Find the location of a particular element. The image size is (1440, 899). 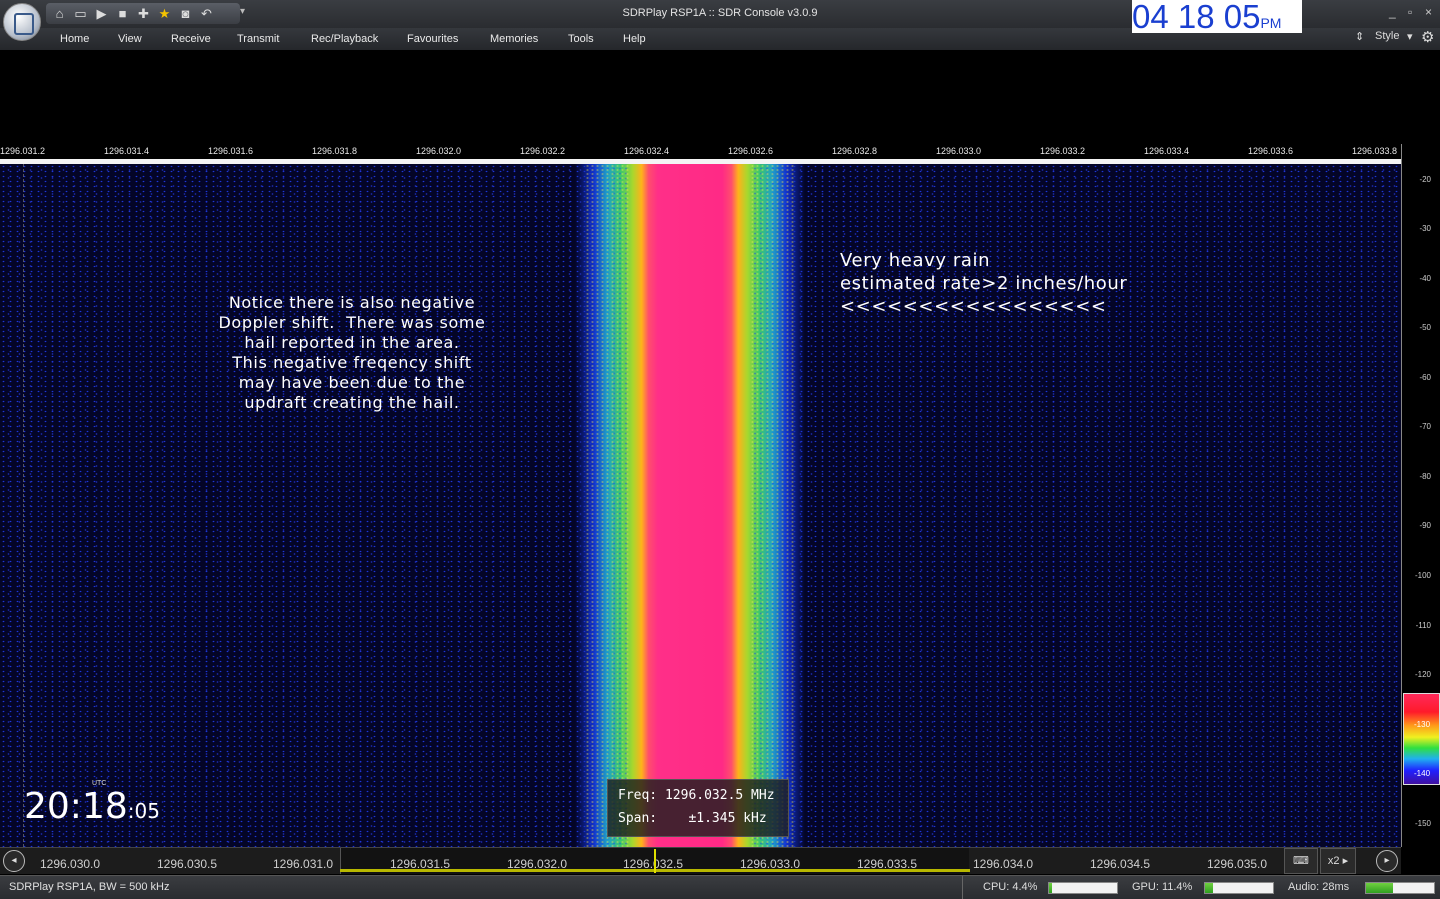

colorbar-label: -130 is located at coordinates (1422, 724).